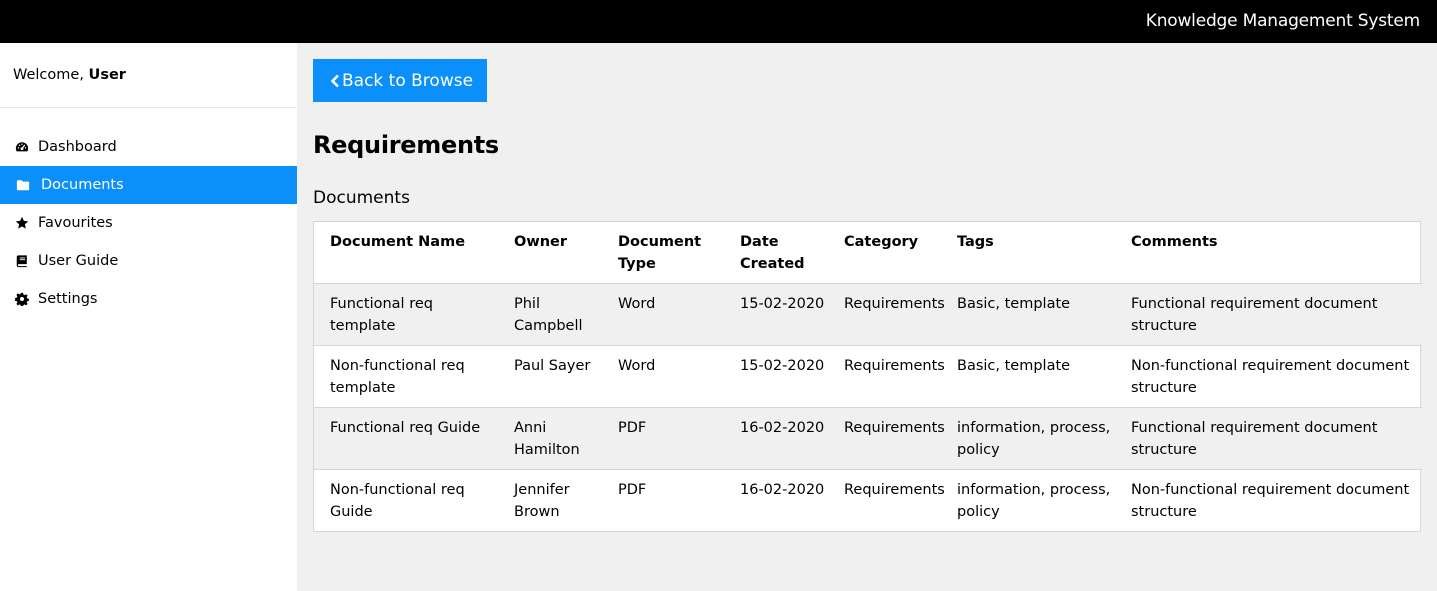 This screenshot has height=591, width=1437. What do you see at coordinates (410, 501) in the screenshot?
I see `document-name-cell: Non-functional req Guide` at bounding box center [410, 501].